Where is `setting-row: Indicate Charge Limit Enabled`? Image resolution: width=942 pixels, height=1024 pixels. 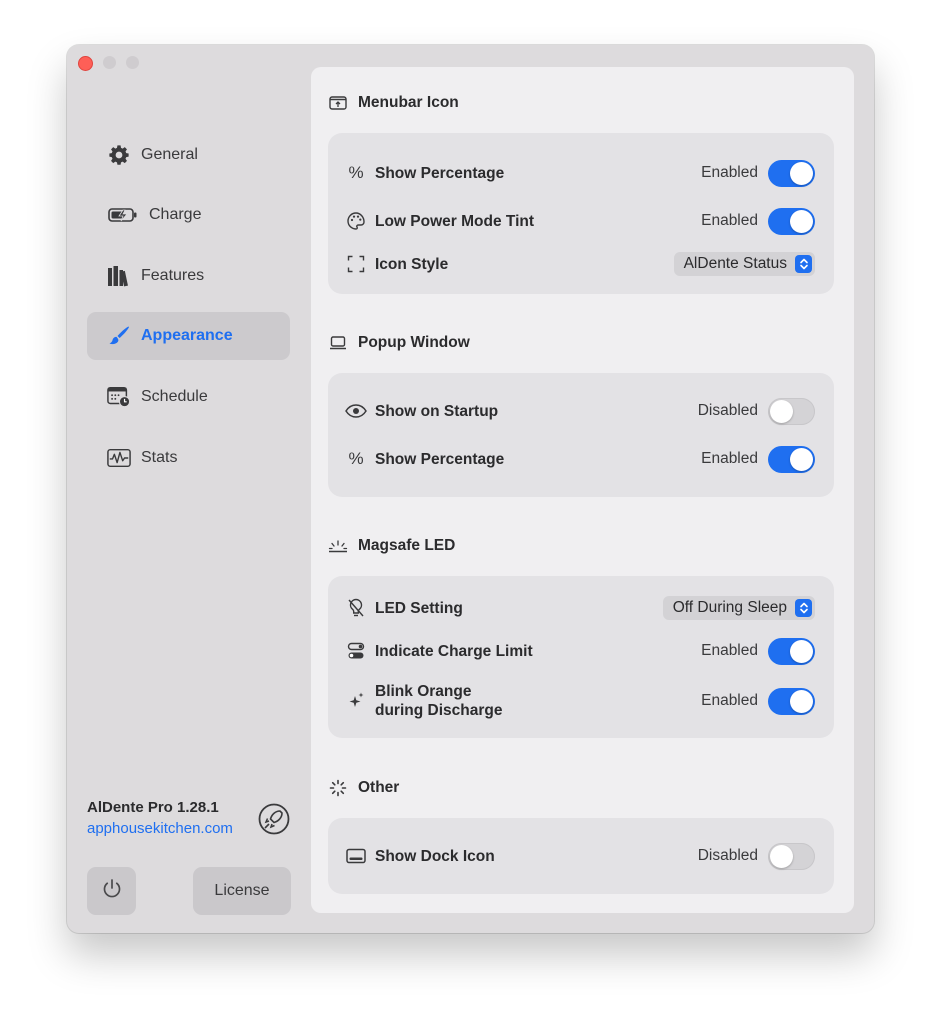
setting-row: Indicate Charge Limit Enabled is located at coordinates (581, 651).